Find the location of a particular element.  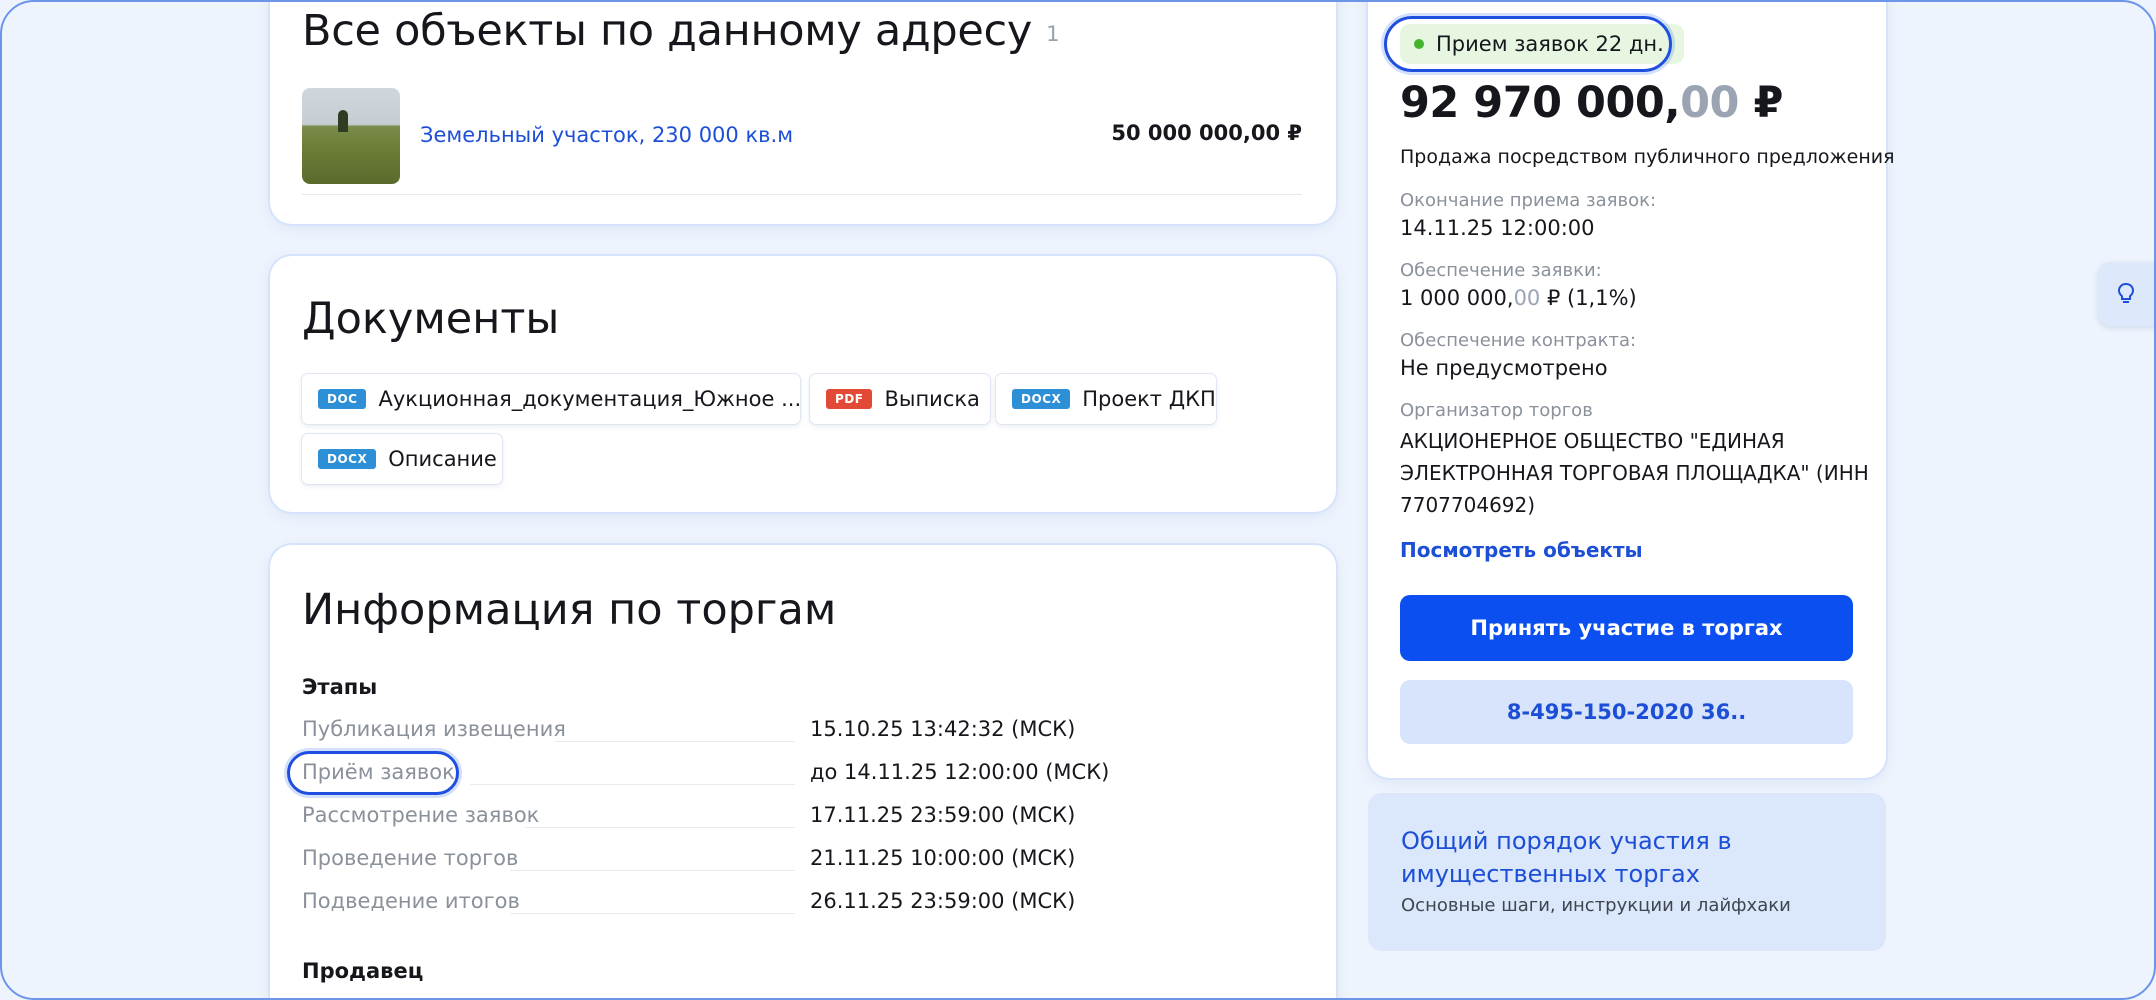

objects-count: 1 is located at coordinates (1053, 33).